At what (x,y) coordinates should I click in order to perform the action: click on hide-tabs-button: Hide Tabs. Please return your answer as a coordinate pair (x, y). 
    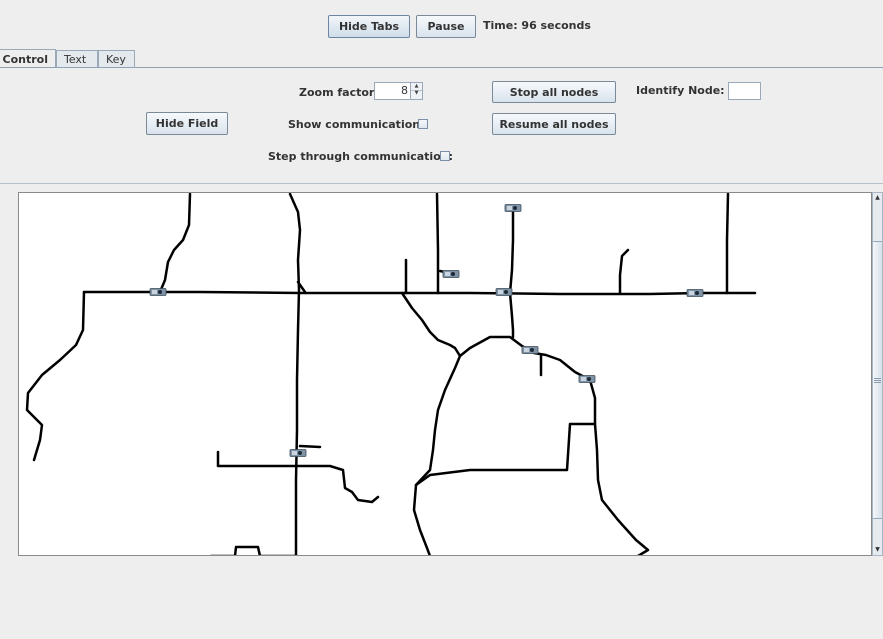
    Looking at the image, I should click on (369, 26).